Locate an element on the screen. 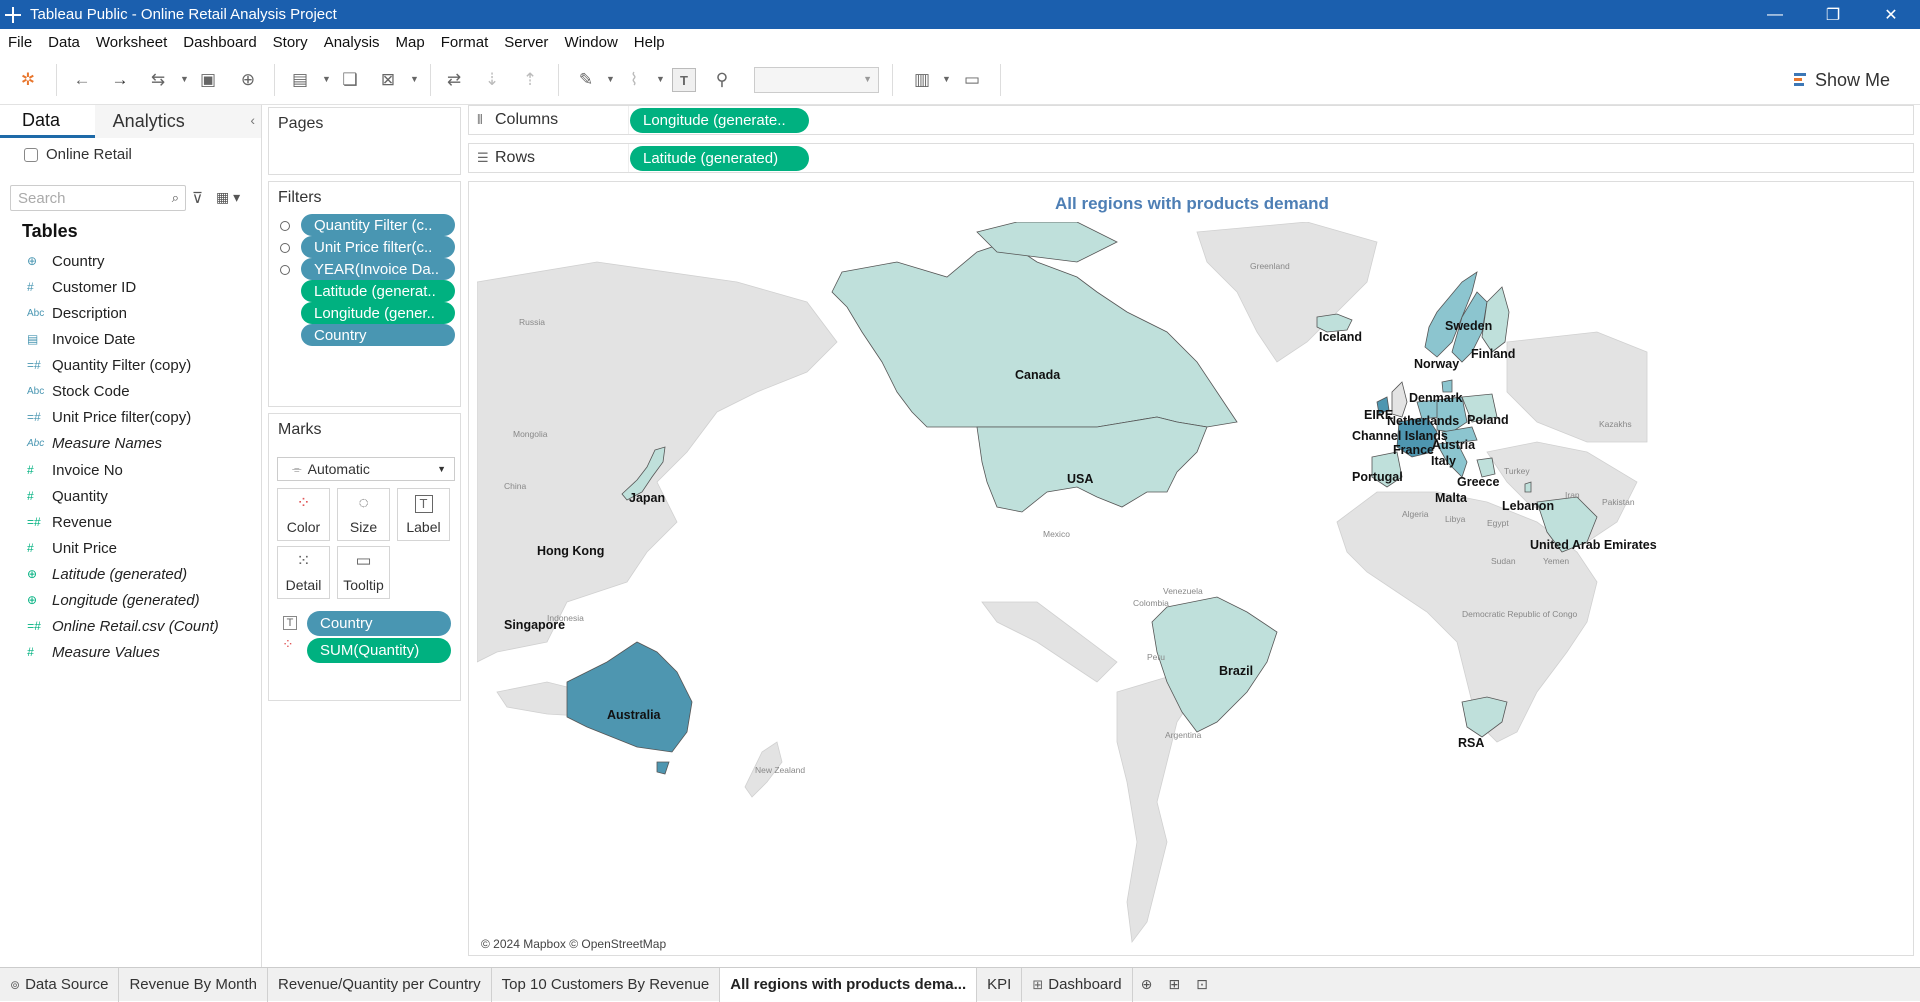 The image size is (1920, 1002). tab-revenue-quantity-per-country: Revenue/Quantity per Country is located at coordinates (380, 984).